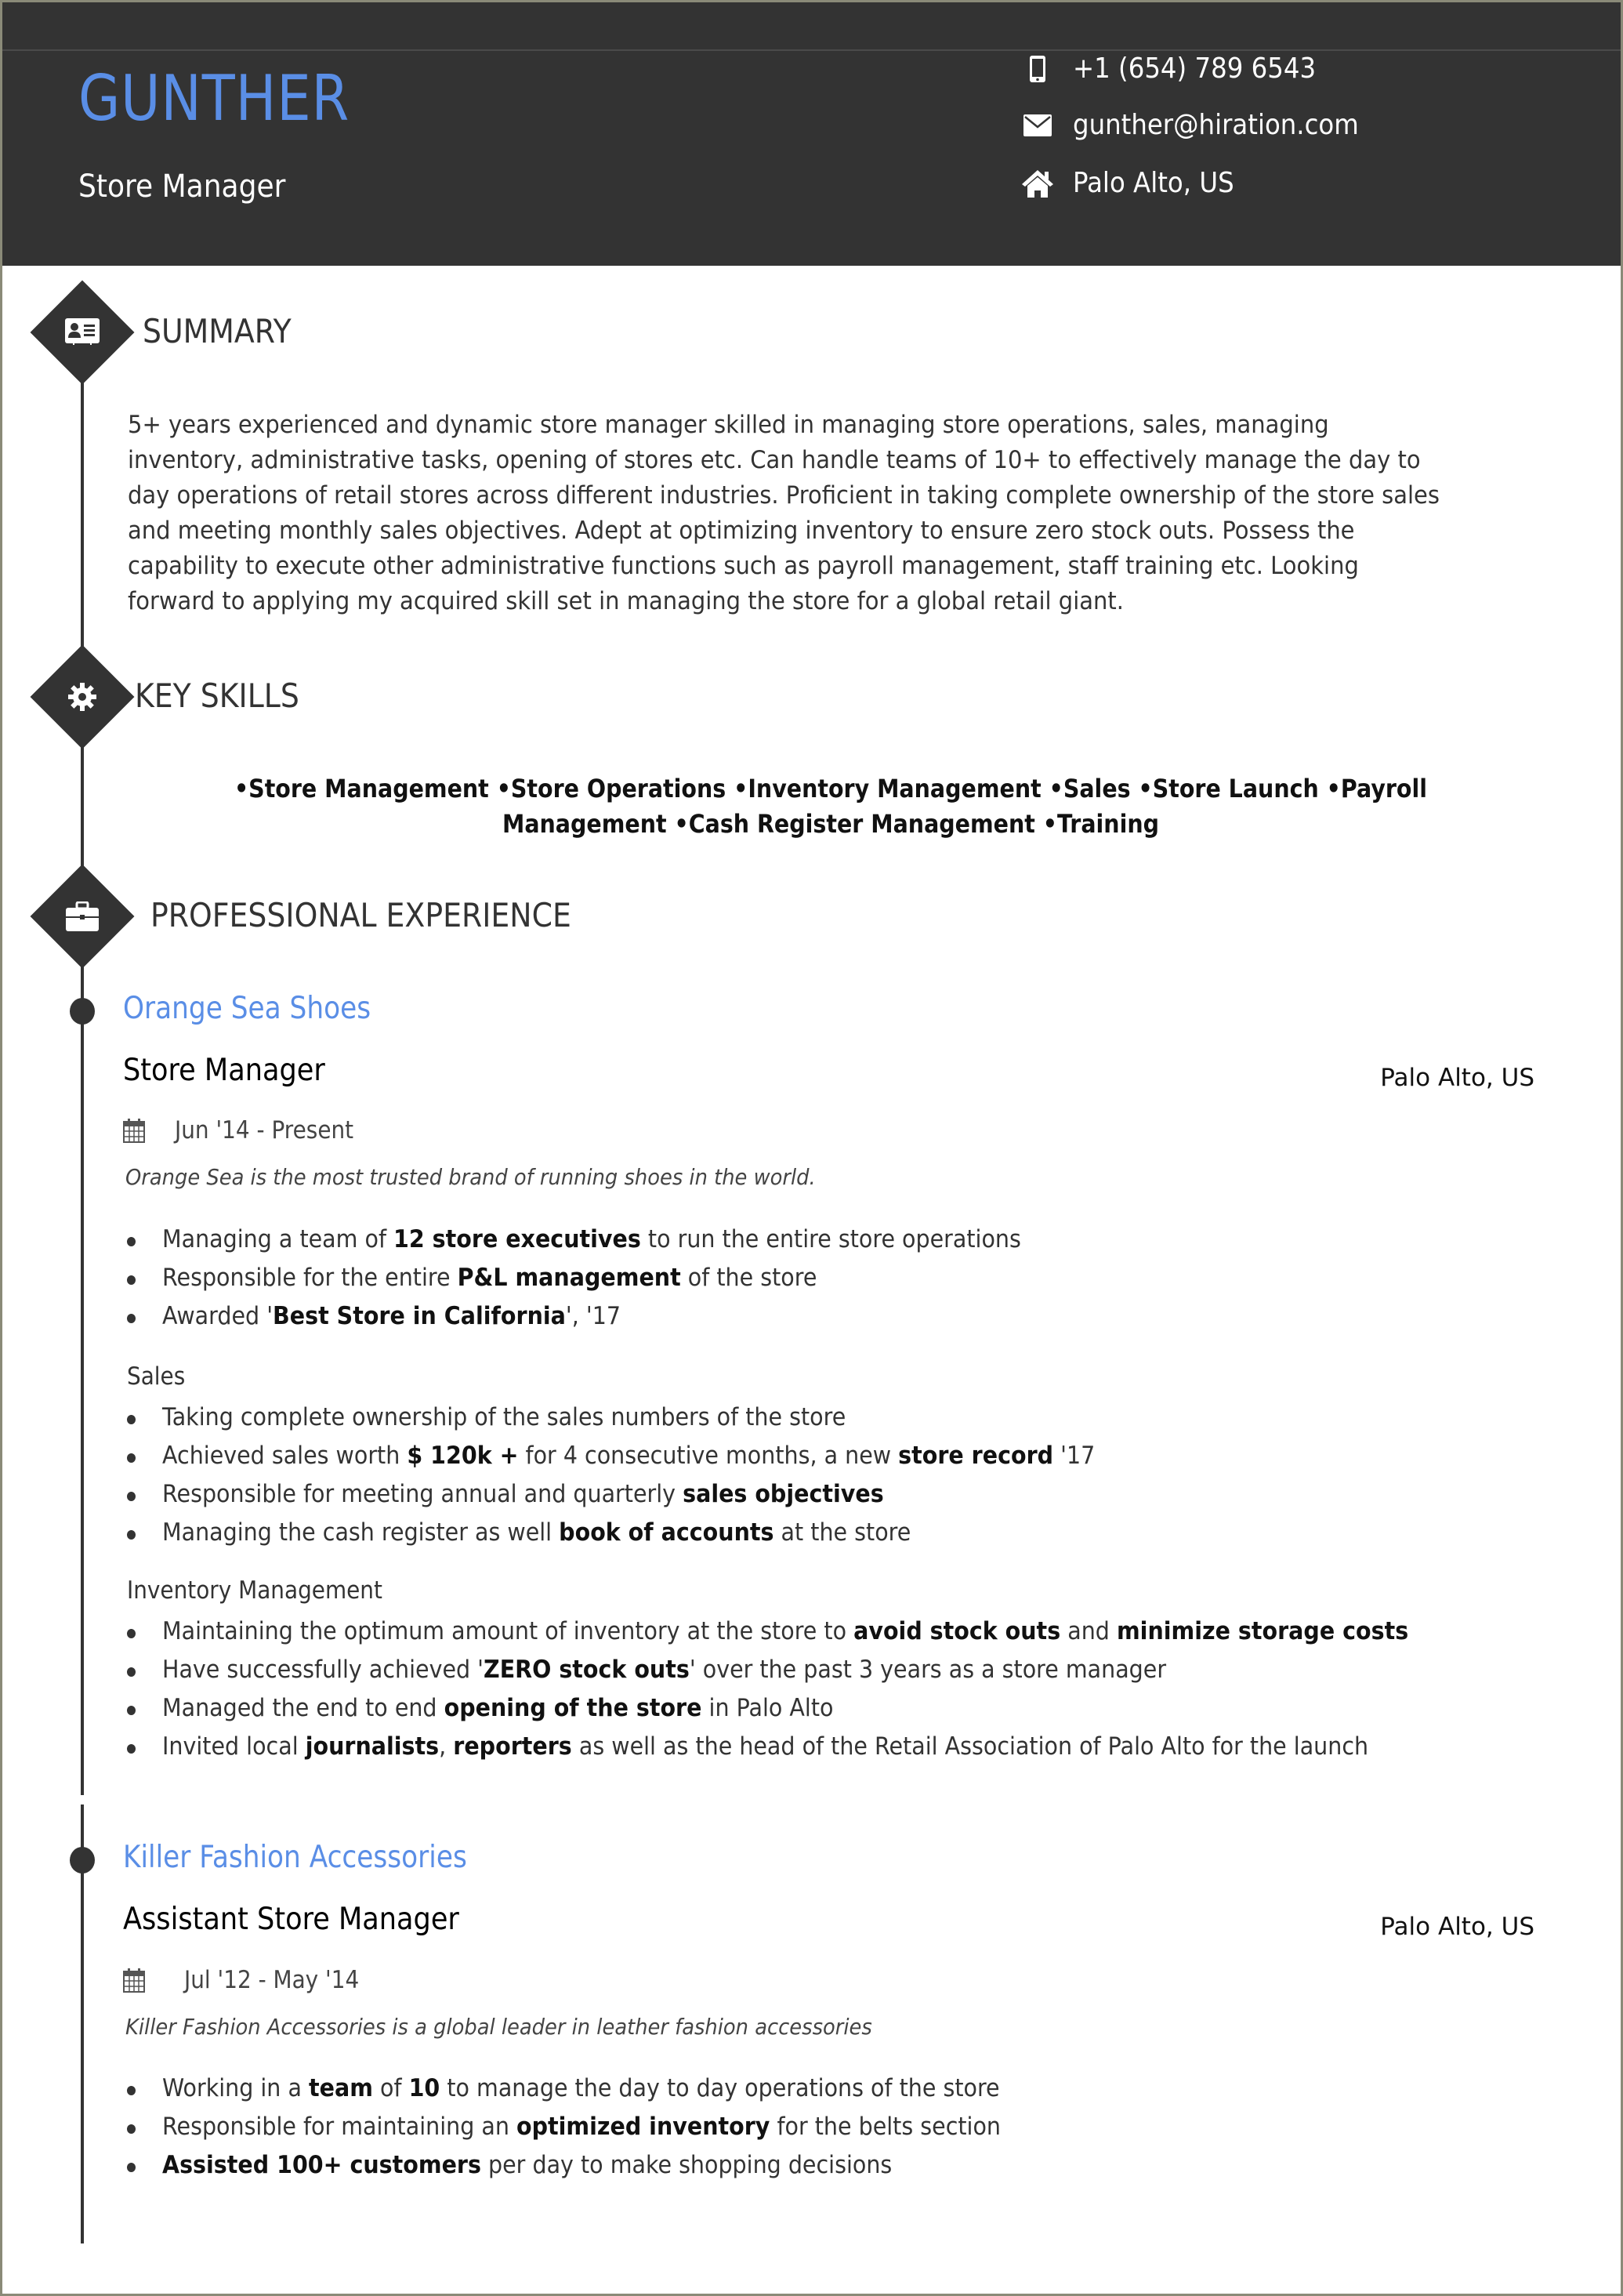  Describe the element at coordinates (372, 1746) in the screenshot. I see `bullet-highlight: journalists` at that location.